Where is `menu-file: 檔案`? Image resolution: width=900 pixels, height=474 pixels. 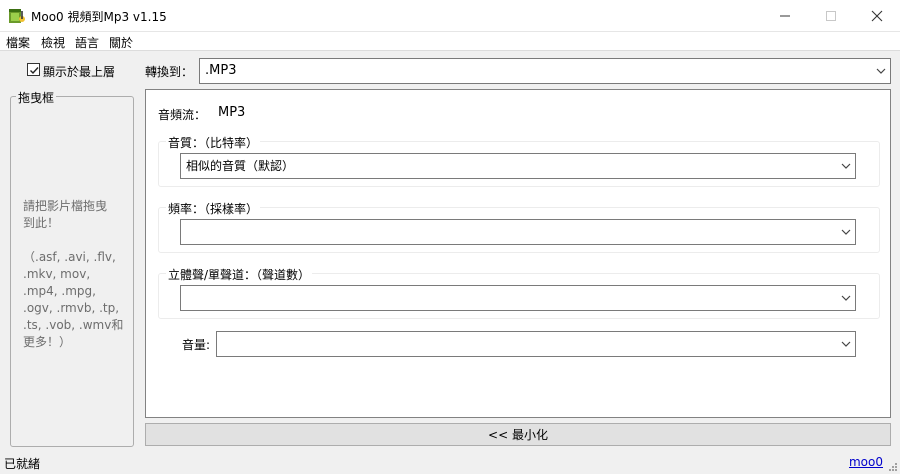
menu-file: 檔案 is located at coordinates (18, 42).